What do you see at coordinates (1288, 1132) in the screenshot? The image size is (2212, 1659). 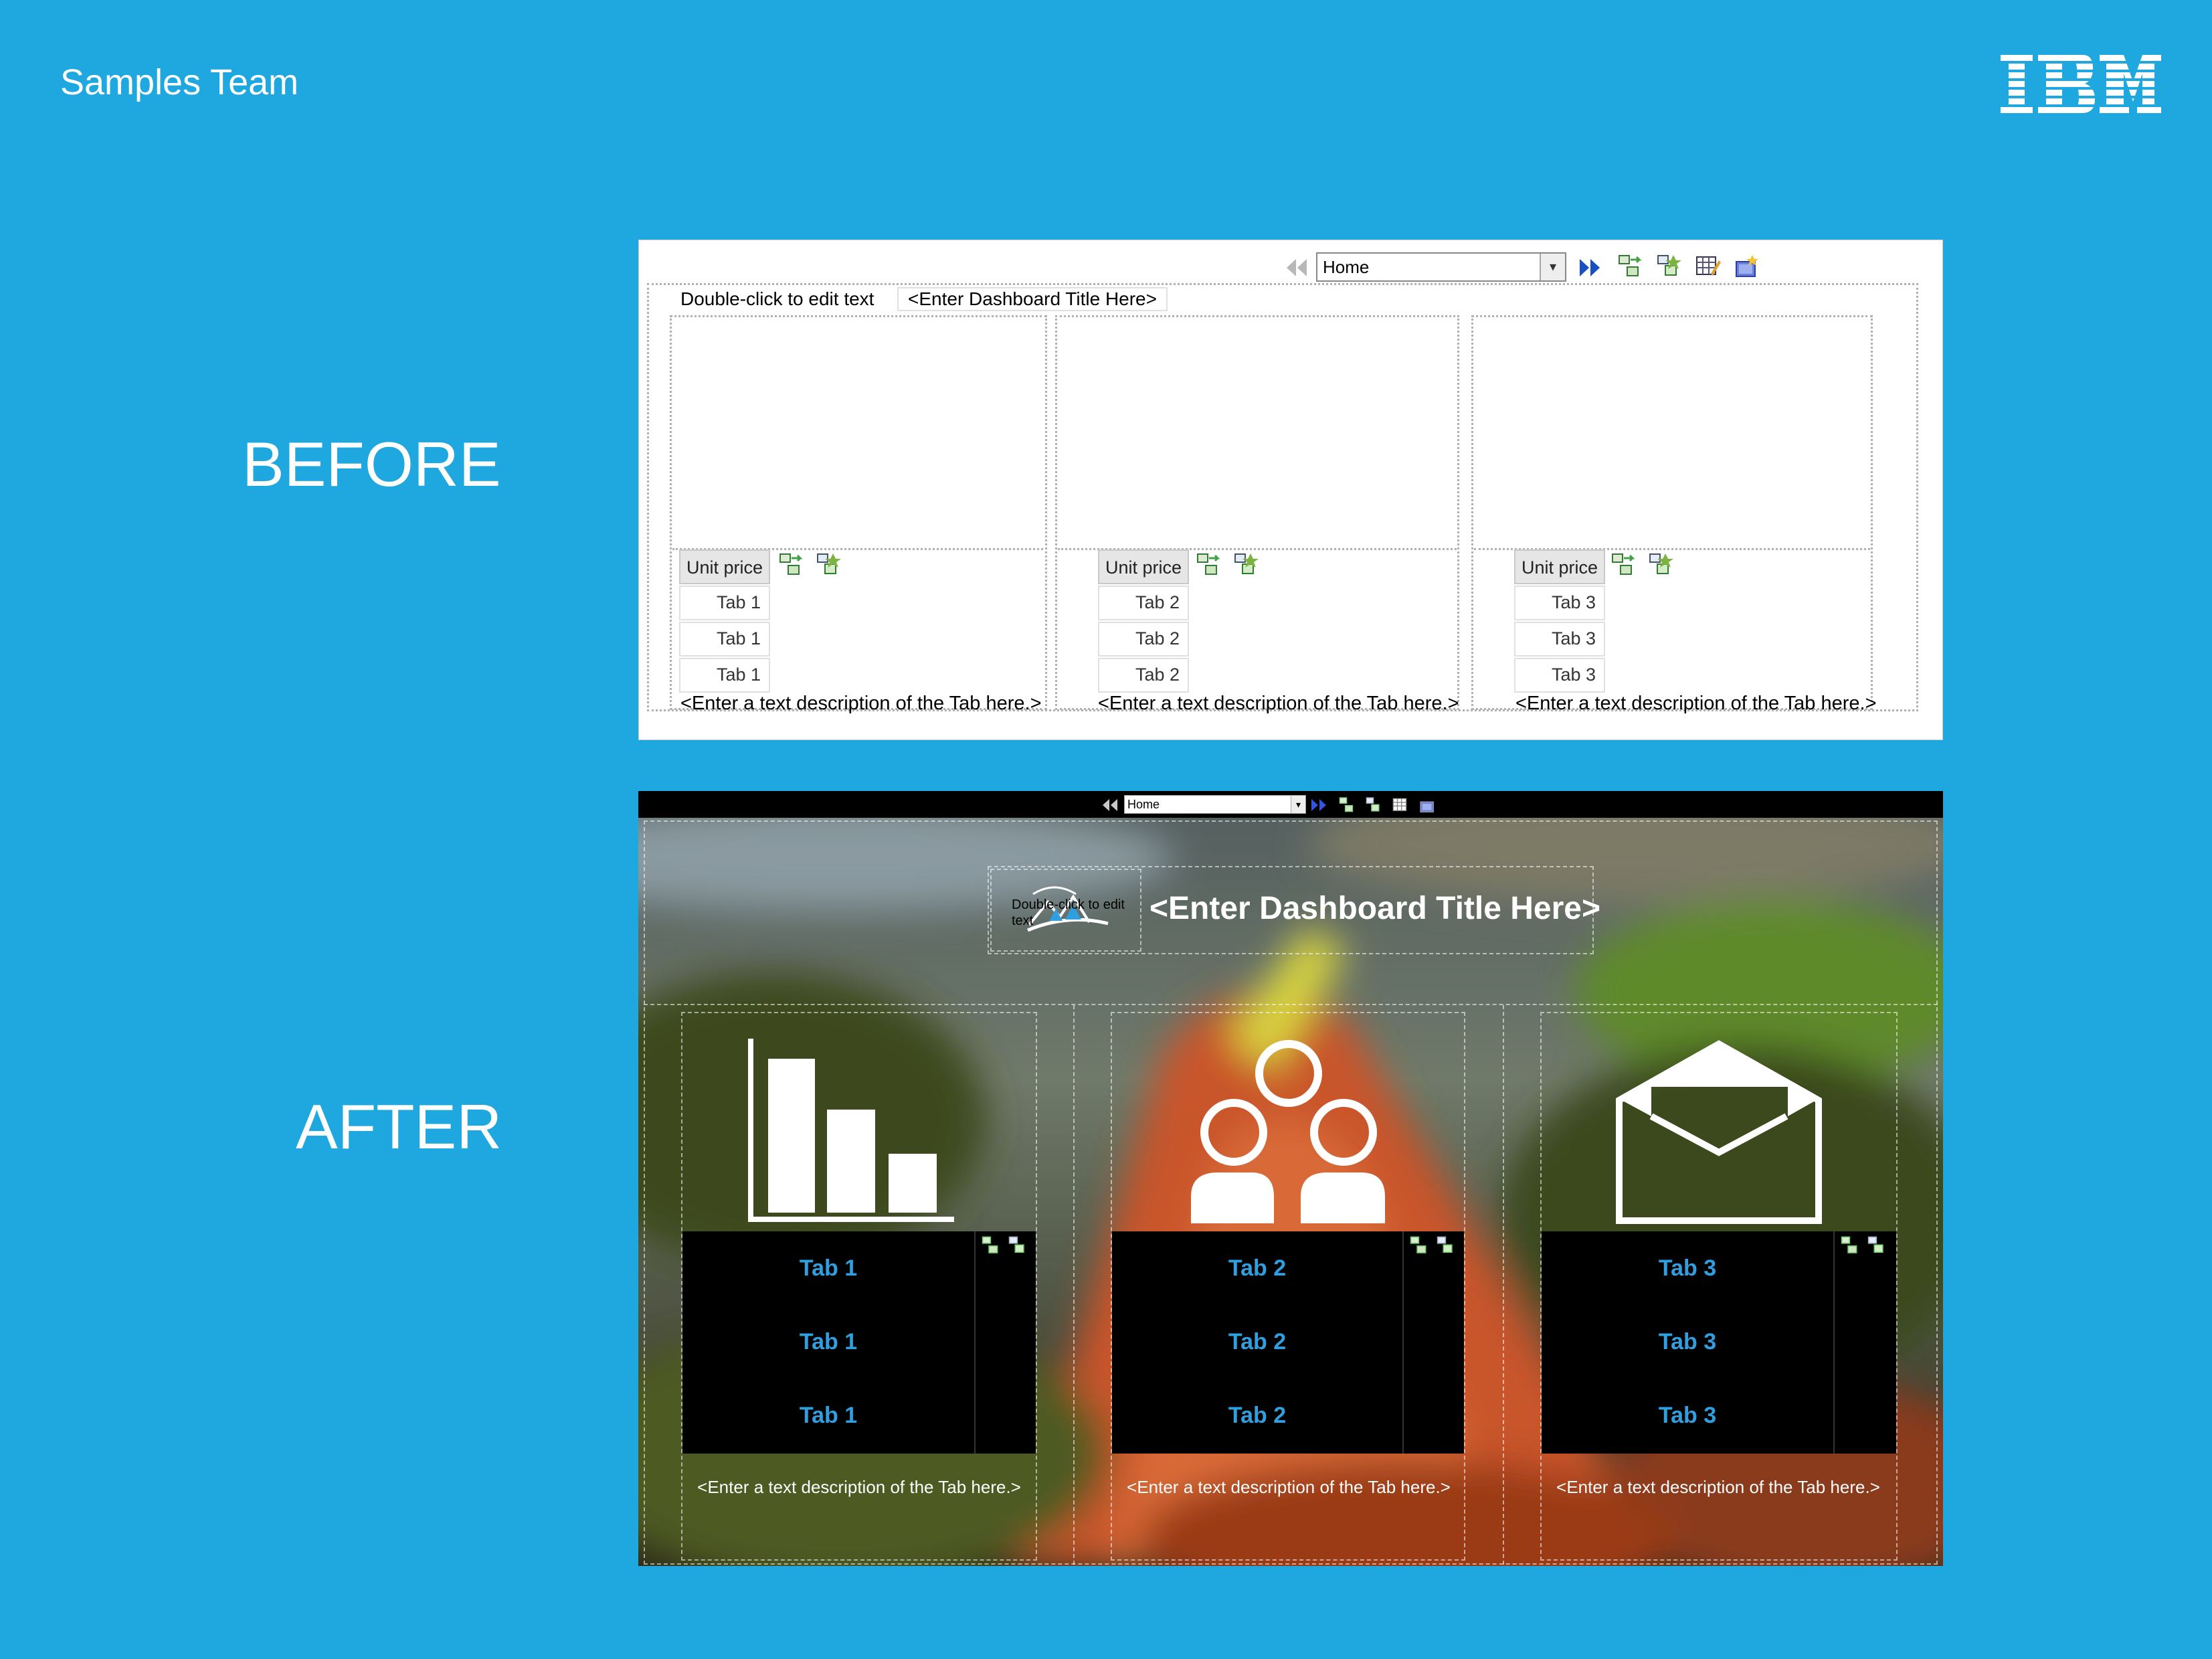 I see `people-icon` at bounding box center [1288, 1132].